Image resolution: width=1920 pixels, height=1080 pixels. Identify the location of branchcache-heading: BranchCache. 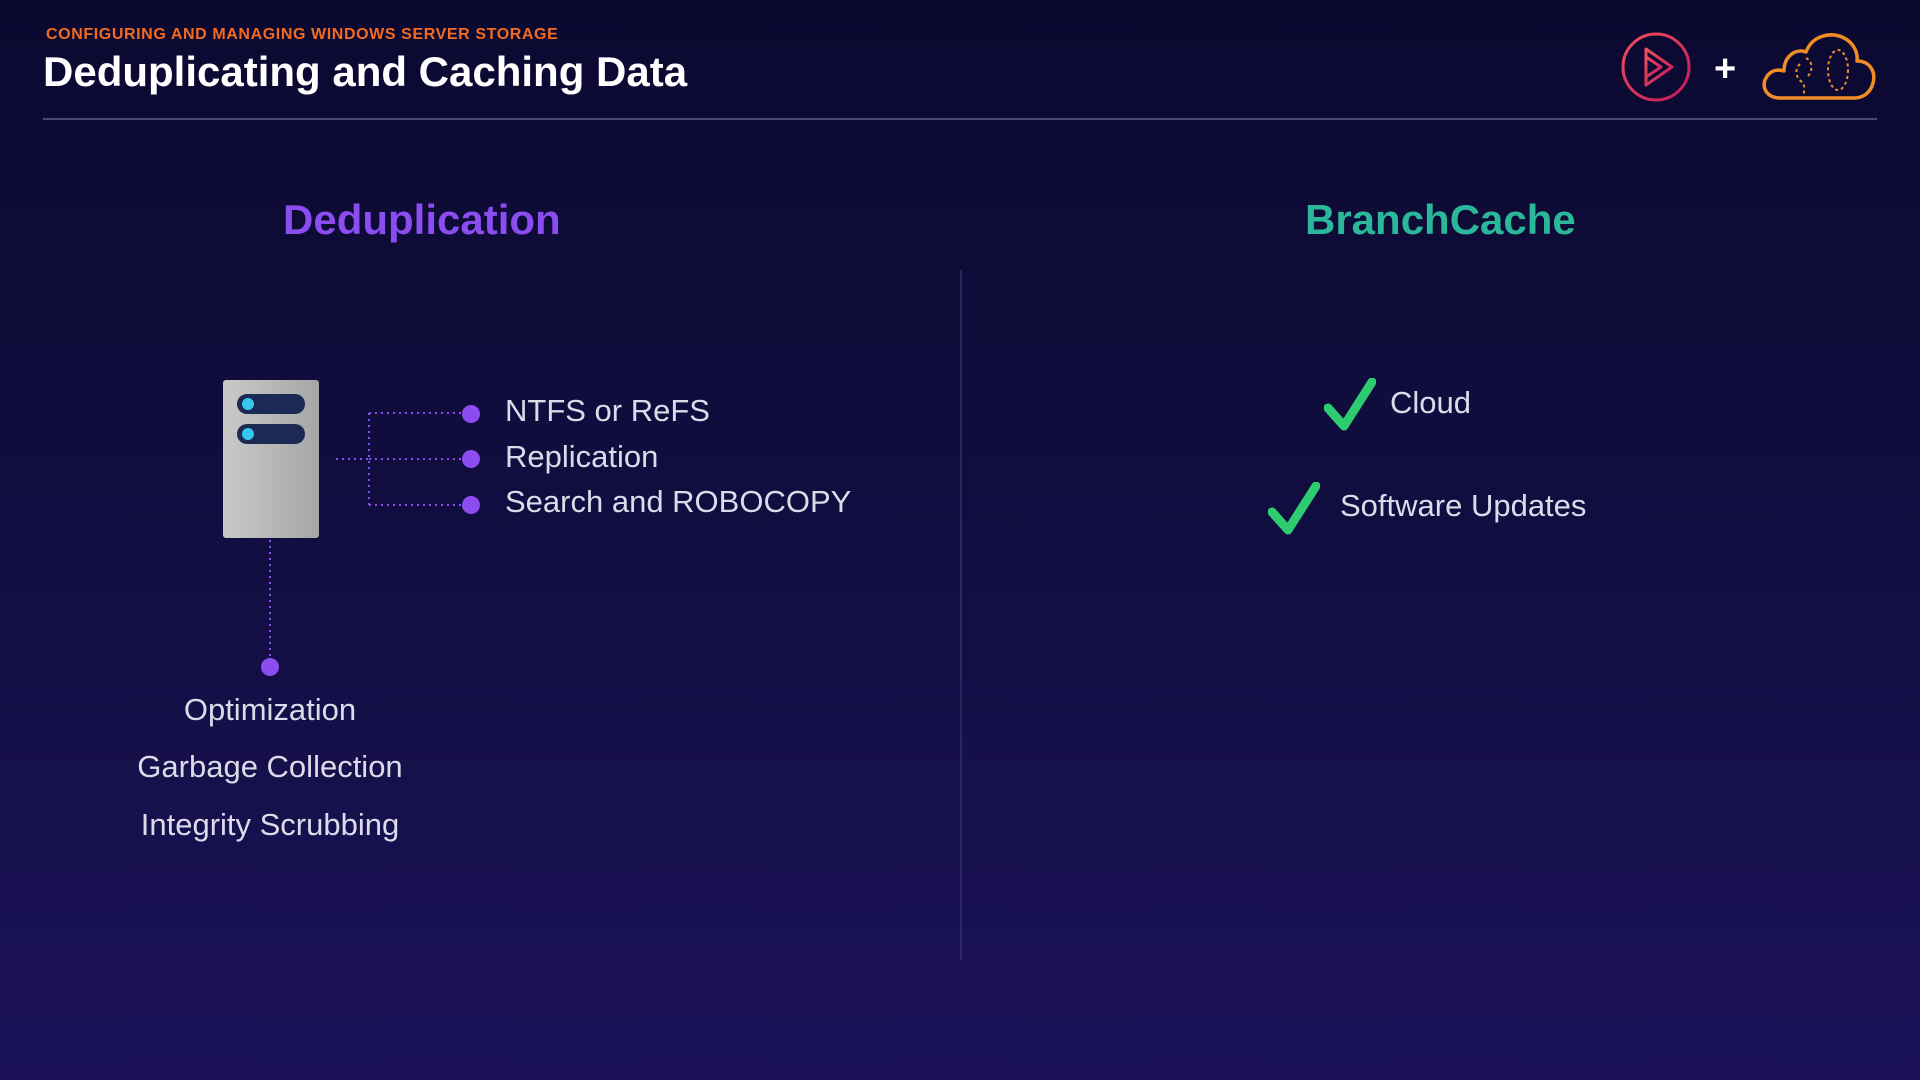
(1440, 219).